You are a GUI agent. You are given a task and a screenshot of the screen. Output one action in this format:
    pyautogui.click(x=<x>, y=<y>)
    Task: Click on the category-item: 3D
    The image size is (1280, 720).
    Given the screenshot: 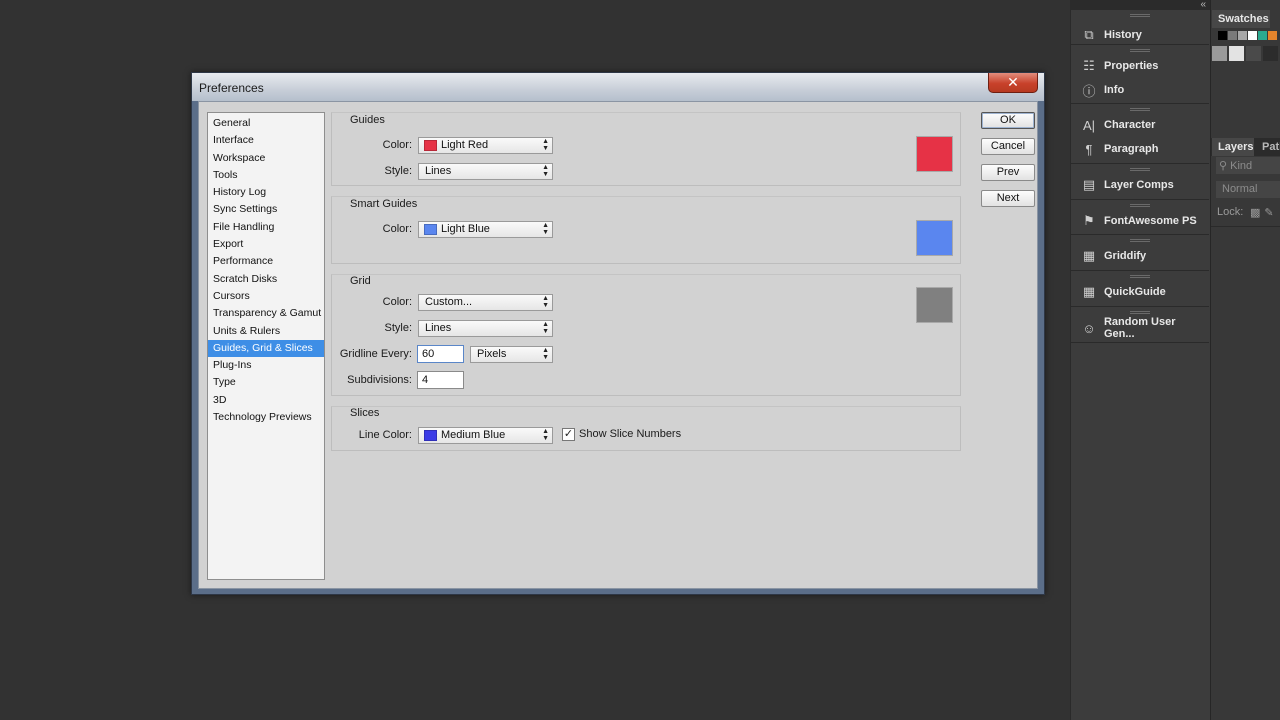 What is the action you would take?
    pyautogui.click(x=266, y=400)
    